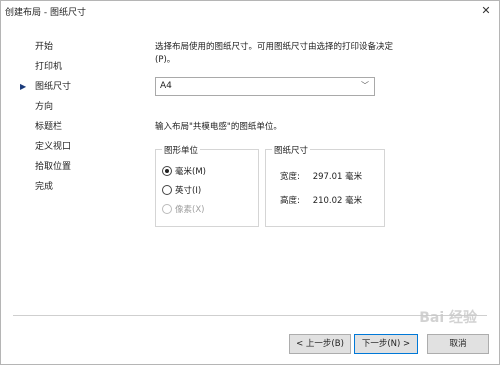 This screenshot has height=365, width=500. Describe the element at coordinates (167, 170) in the screenshot. I see `radio-checked-icon` at that location.